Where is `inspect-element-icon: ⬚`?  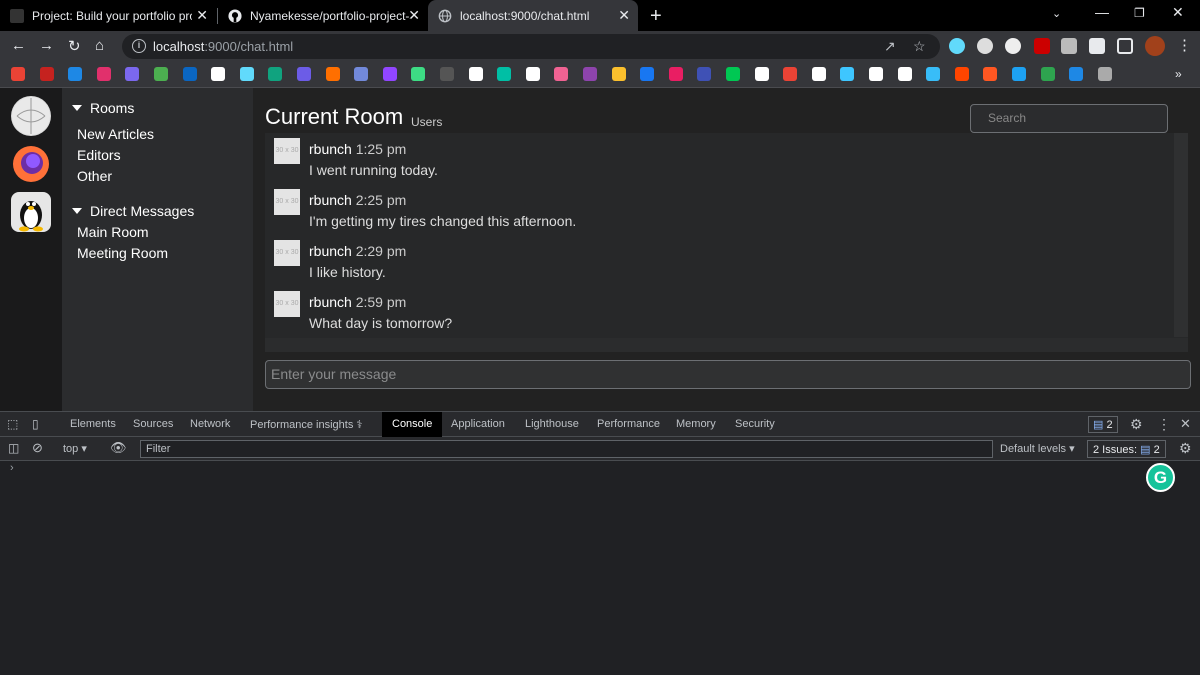 inspect-element-icon: ⬚ is located at coordinates (12, 424).